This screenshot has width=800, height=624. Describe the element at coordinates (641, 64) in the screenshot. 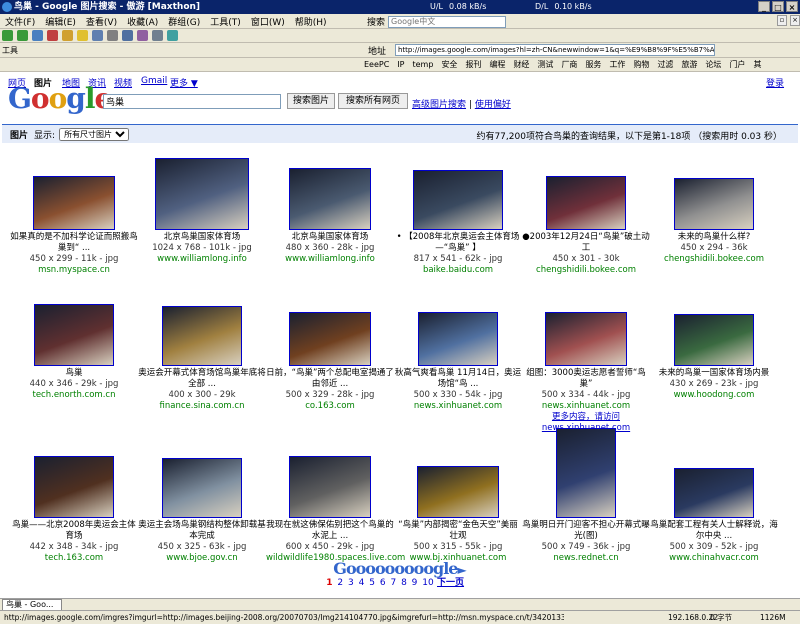

I see `link-shopping: 购物` at that location.